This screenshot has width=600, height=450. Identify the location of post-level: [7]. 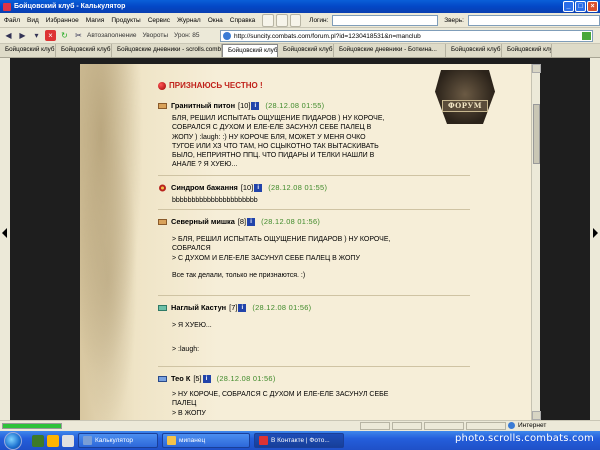
(233, 307).